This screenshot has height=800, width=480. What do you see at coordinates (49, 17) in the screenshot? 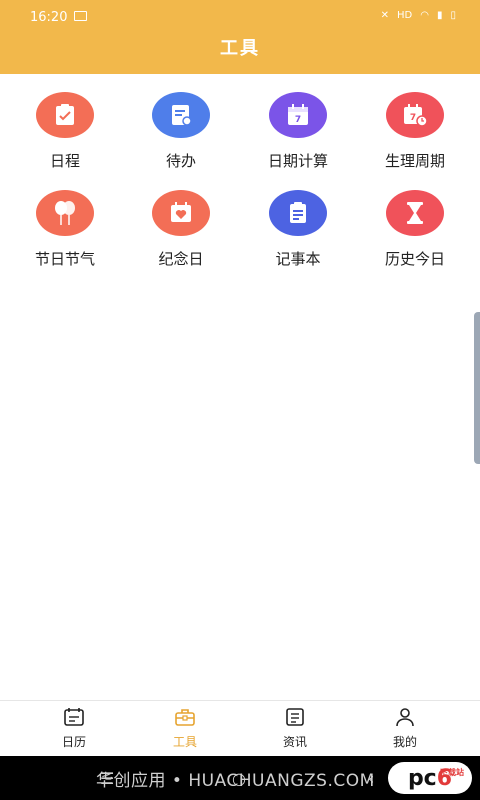
I see `status-time: 16:20` at bounding box center [49, 17].